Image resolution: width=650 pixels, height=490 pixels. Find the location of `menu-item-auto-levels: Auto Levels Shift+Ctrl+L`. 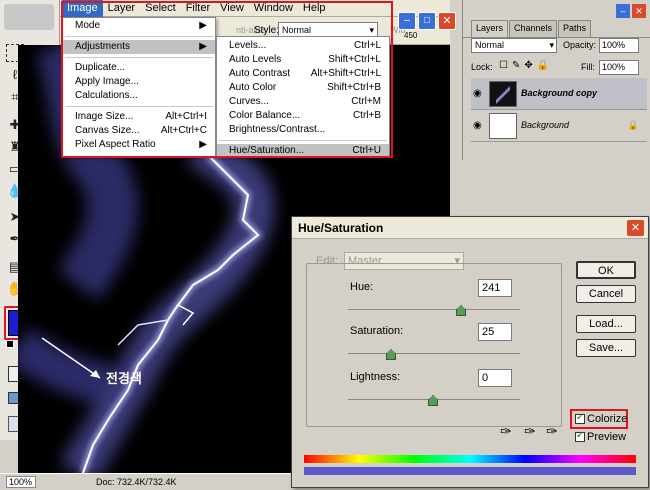

menu-item-auto-levels: Auto Levels Shift+Ctrl+L is located at coordinates (303, 60).